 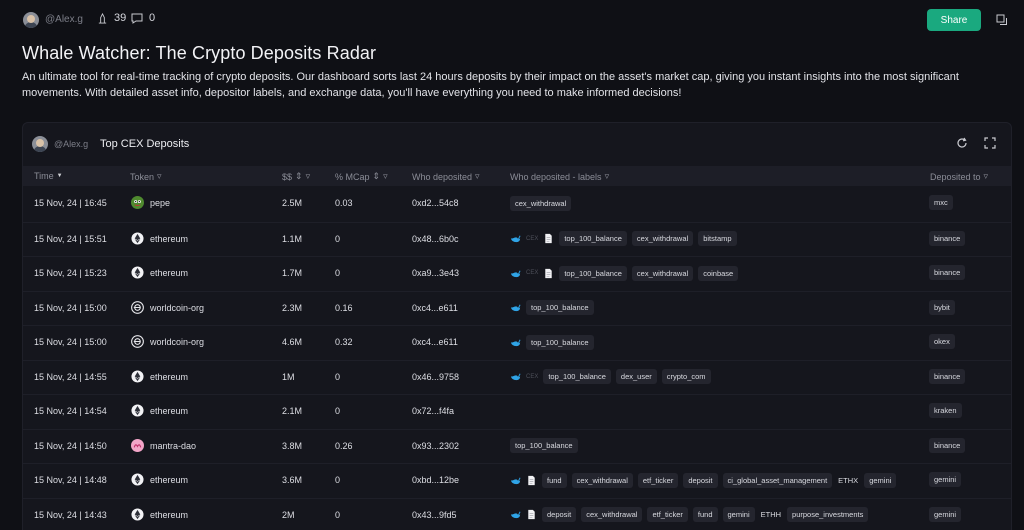 What do you see at coordinates (292, 411) in the screenshot?
I see `row-usd: 2.1M` at bounding box center [292, 411].